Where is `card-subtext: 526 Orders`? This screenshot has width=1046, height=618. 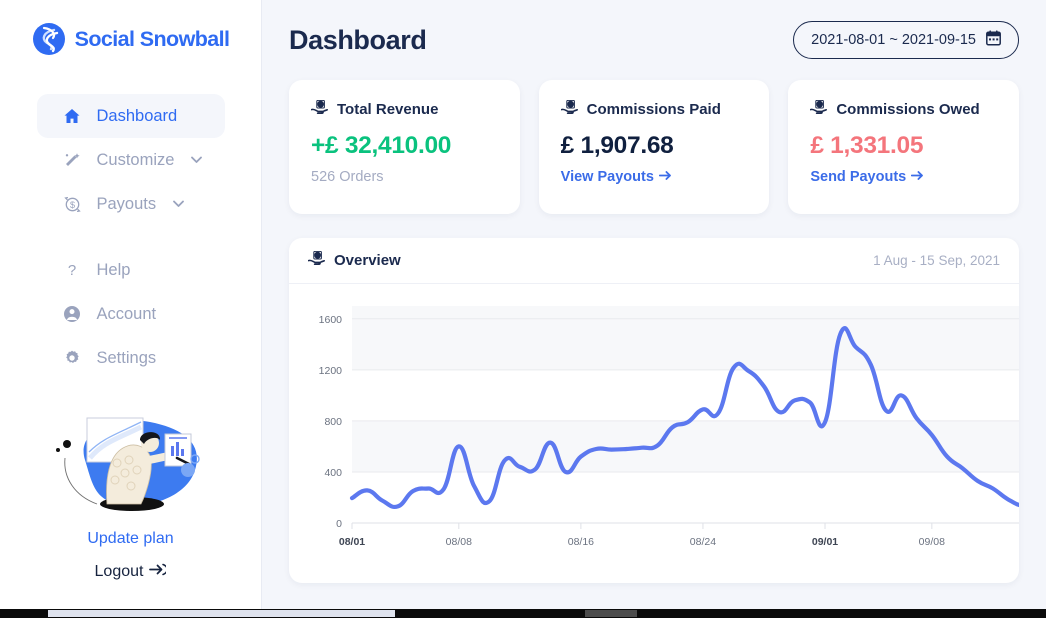
card-subtext: 526 Orders is located at coordinates (347, 177).